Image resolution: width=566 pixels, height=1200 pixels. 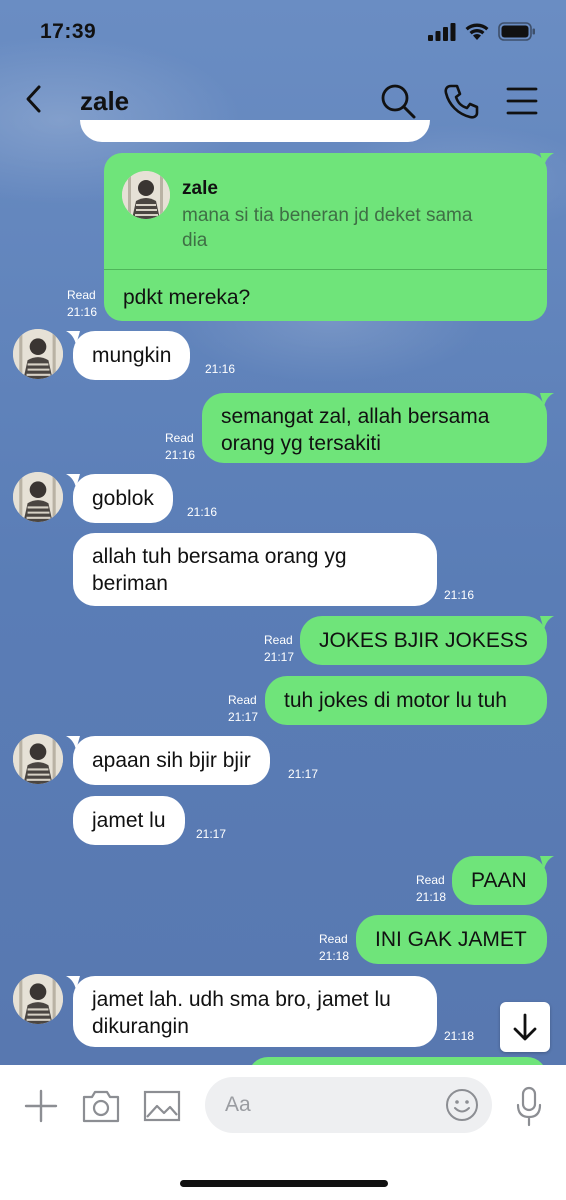 What do you see at coordinates (516, 31) in the screenshot?
I see `battery-icon` at bounding box center [516, 31].